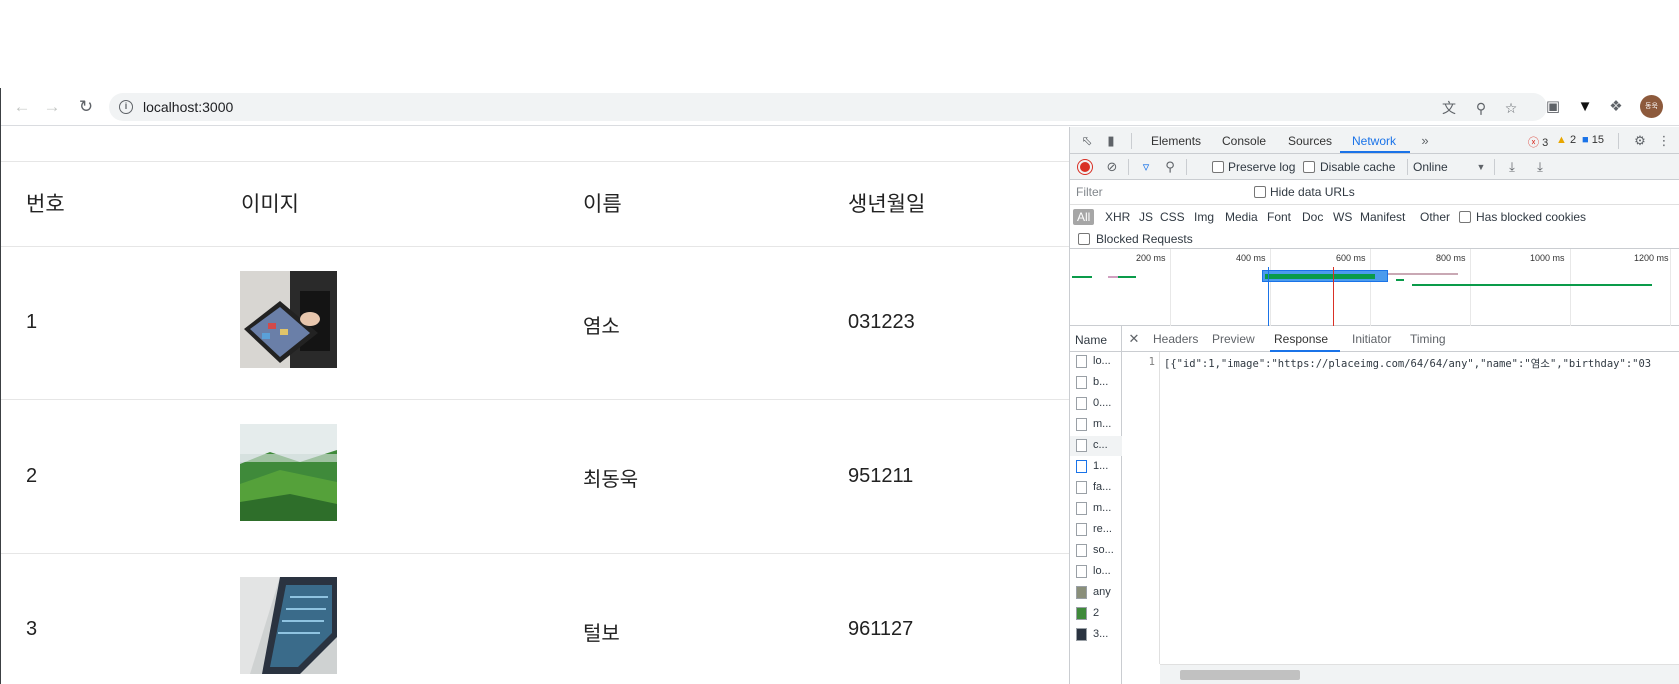  Describe the element at coordinates (1144, 239) in the screenshot. I see `blocked-requests-label: Blocked Requests` at that location.